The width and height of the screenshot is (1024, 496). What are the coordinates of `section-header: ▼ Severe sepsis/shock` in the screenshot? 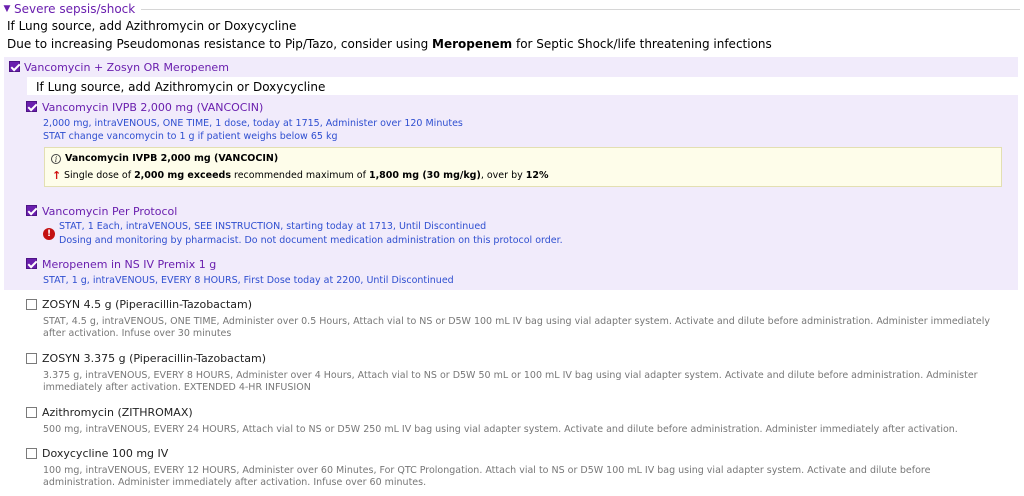 It's located at (510, 9).